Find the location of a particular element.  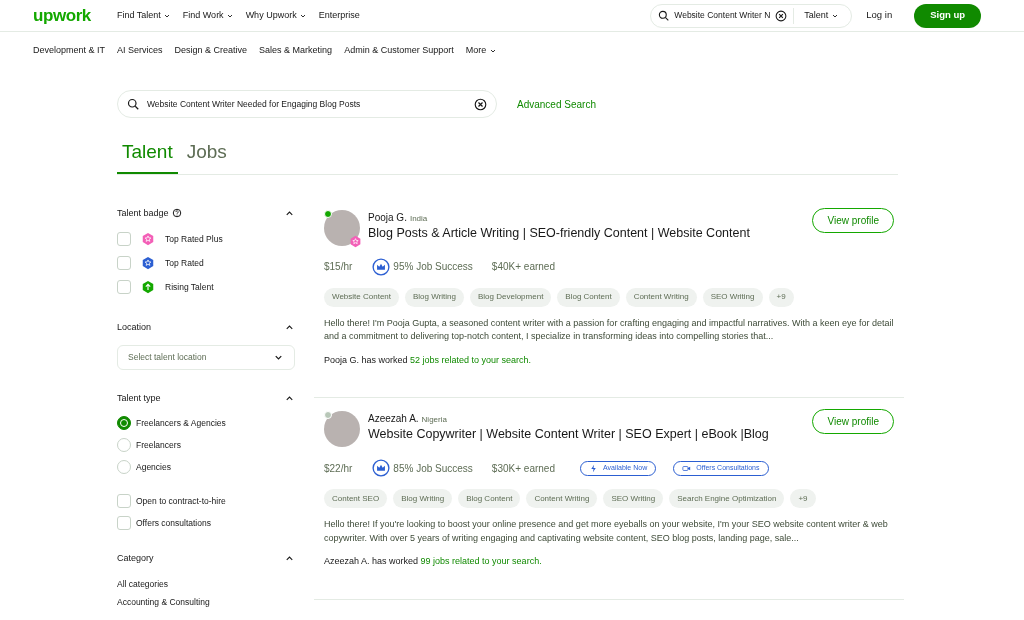

option-label: Top Rated is located at coordinates (184, 263).